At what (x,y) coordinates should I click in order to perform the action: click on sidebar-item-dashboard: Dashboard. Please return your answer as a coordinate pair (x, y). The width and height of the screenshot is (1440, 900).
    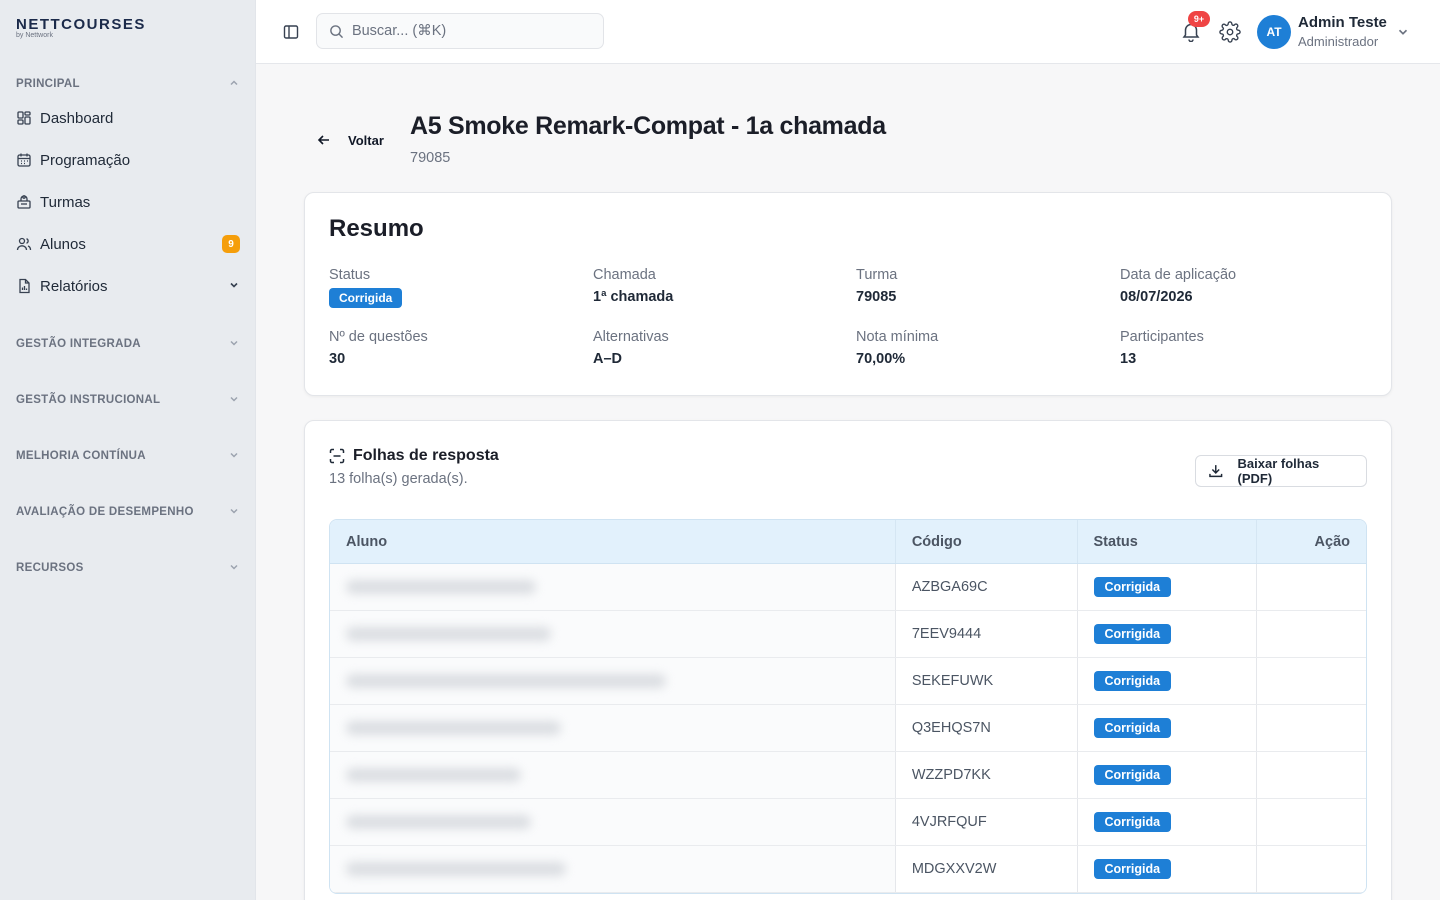
    Looking at the image, I should click on (128, 118).